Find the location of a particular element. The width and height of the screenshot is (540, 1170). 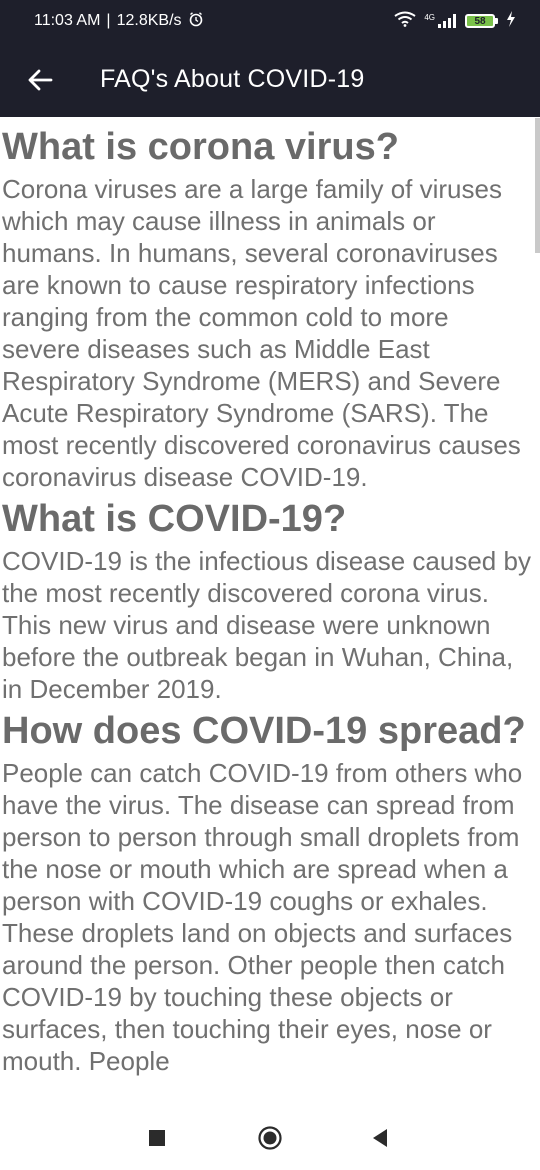

battery-icon: 58 is located at coordinates (481, 21).